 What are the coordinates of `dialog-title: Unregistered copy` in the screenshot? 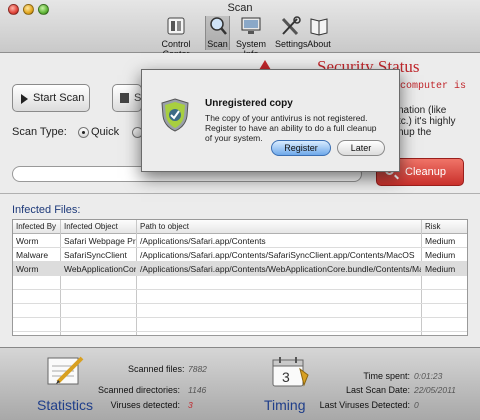 It's located at (249, 103).